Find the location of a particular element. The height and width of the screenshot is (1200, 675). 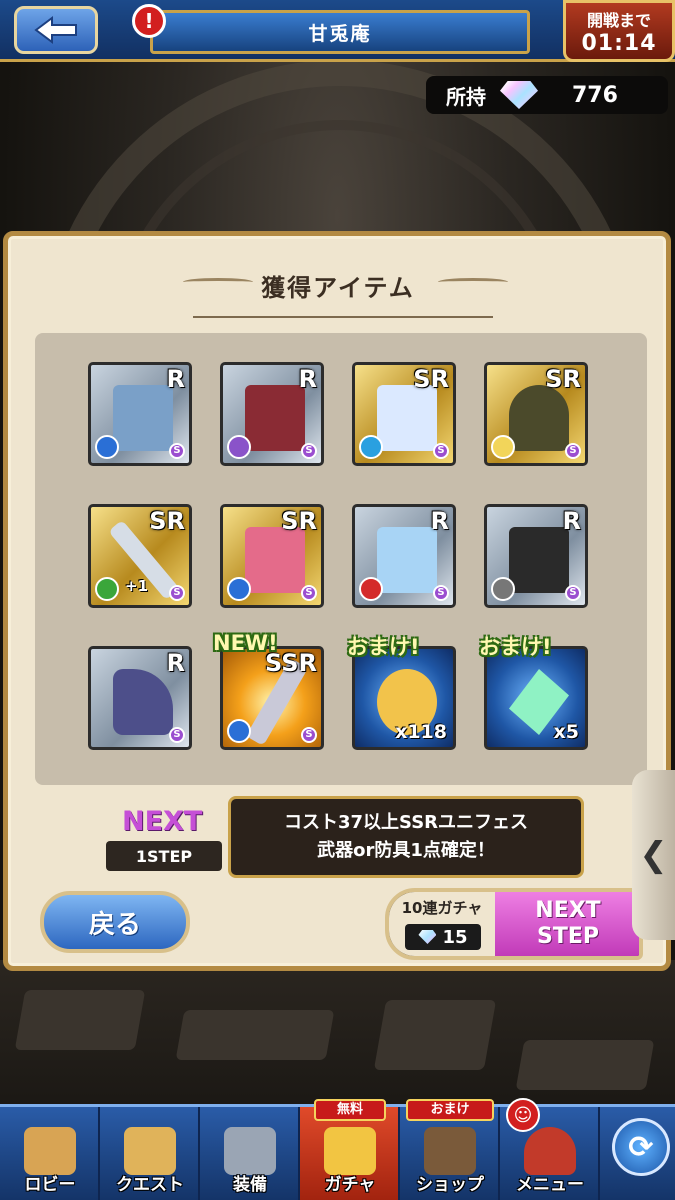

back-button is located at coordinates (56, 30).